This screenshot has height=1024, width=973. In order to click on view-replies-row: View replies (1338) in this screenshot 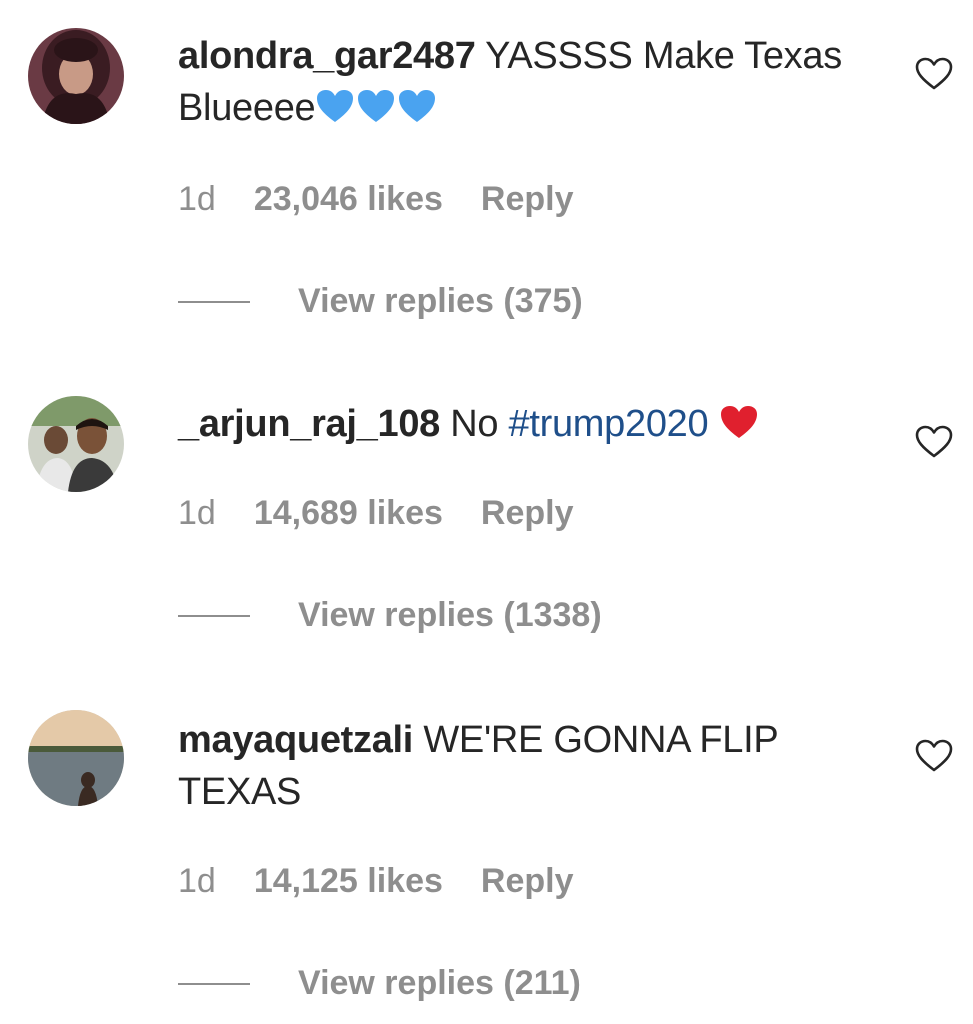, I will do `click(390, 615)`.